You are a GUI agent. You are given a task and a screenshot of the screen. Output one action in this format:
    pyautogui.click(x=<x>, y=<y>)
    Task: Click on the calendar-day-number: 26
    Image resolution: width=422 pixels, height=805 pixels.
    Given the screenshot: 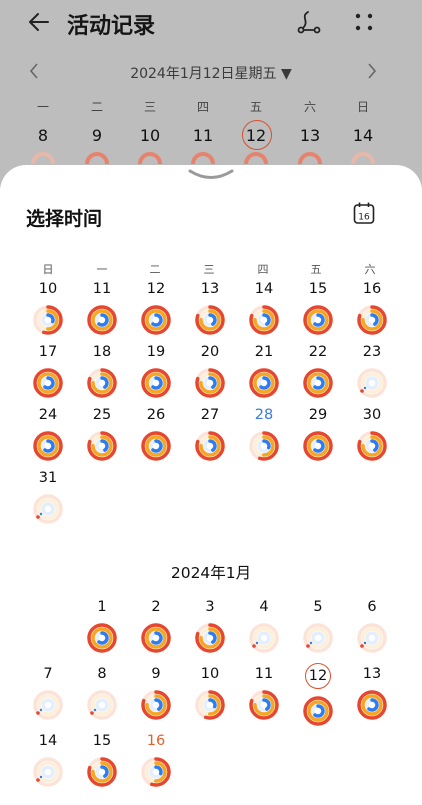 What is the action you would take?
    pyautogui.click(x=156, y=415)
    